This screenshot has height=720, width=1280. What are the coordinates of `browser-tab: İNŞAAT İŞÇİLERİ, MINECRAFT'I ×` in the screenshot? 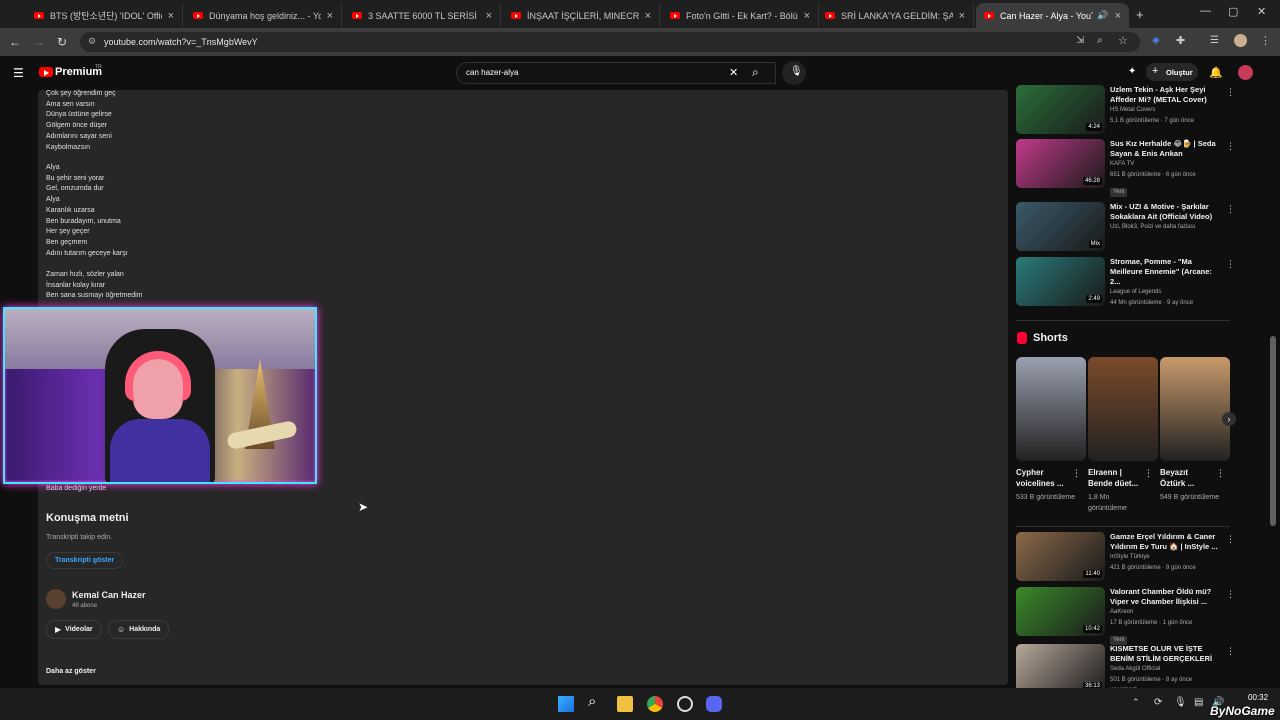 It's located at (581, 15).